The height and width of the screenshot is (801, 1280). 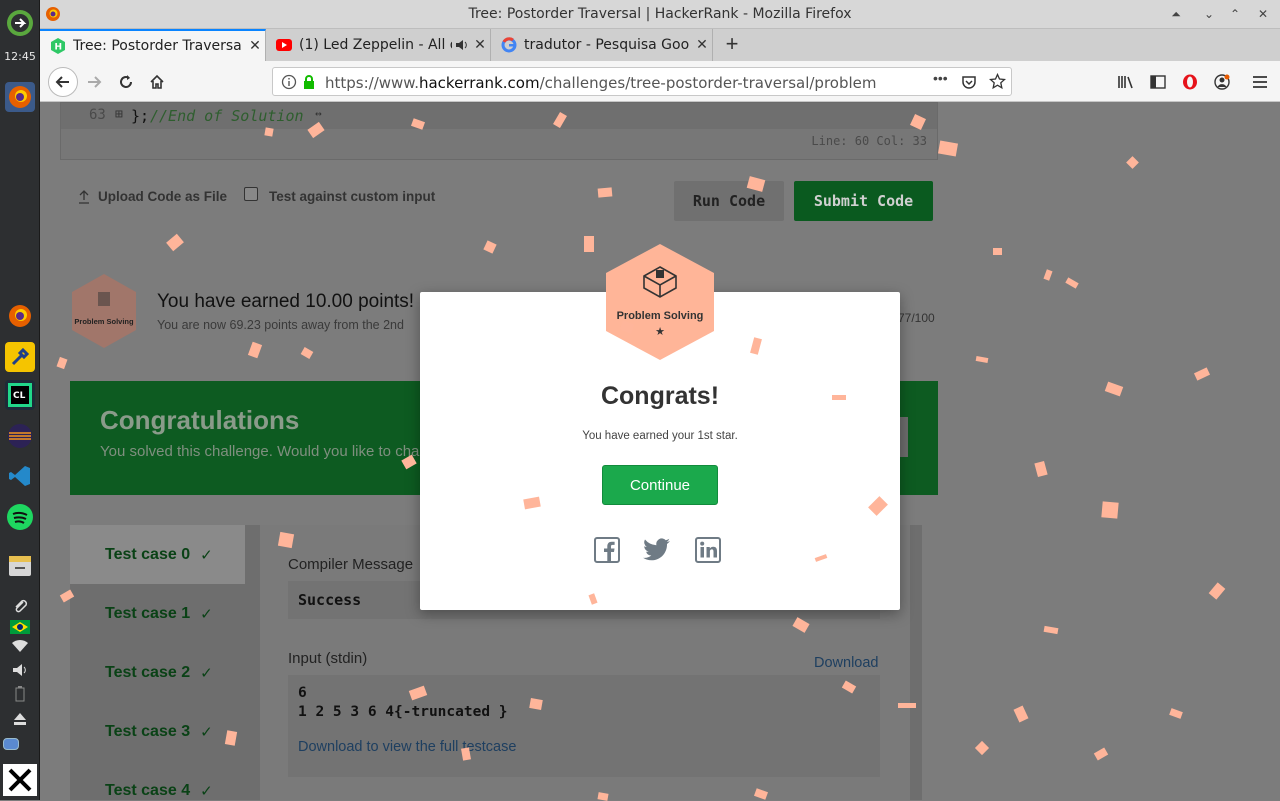 I want to click on opera-icon, so click(x=1190, y=82).